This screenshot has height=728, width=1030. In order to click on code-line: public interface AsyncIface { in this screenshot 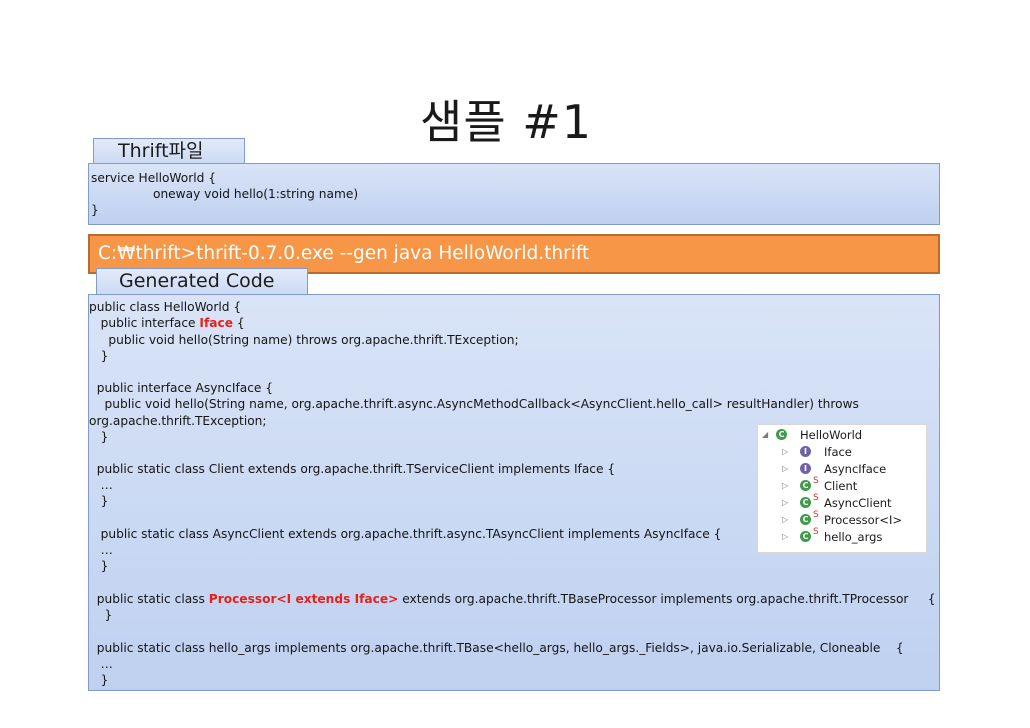, I will do `click(181, 388)`.